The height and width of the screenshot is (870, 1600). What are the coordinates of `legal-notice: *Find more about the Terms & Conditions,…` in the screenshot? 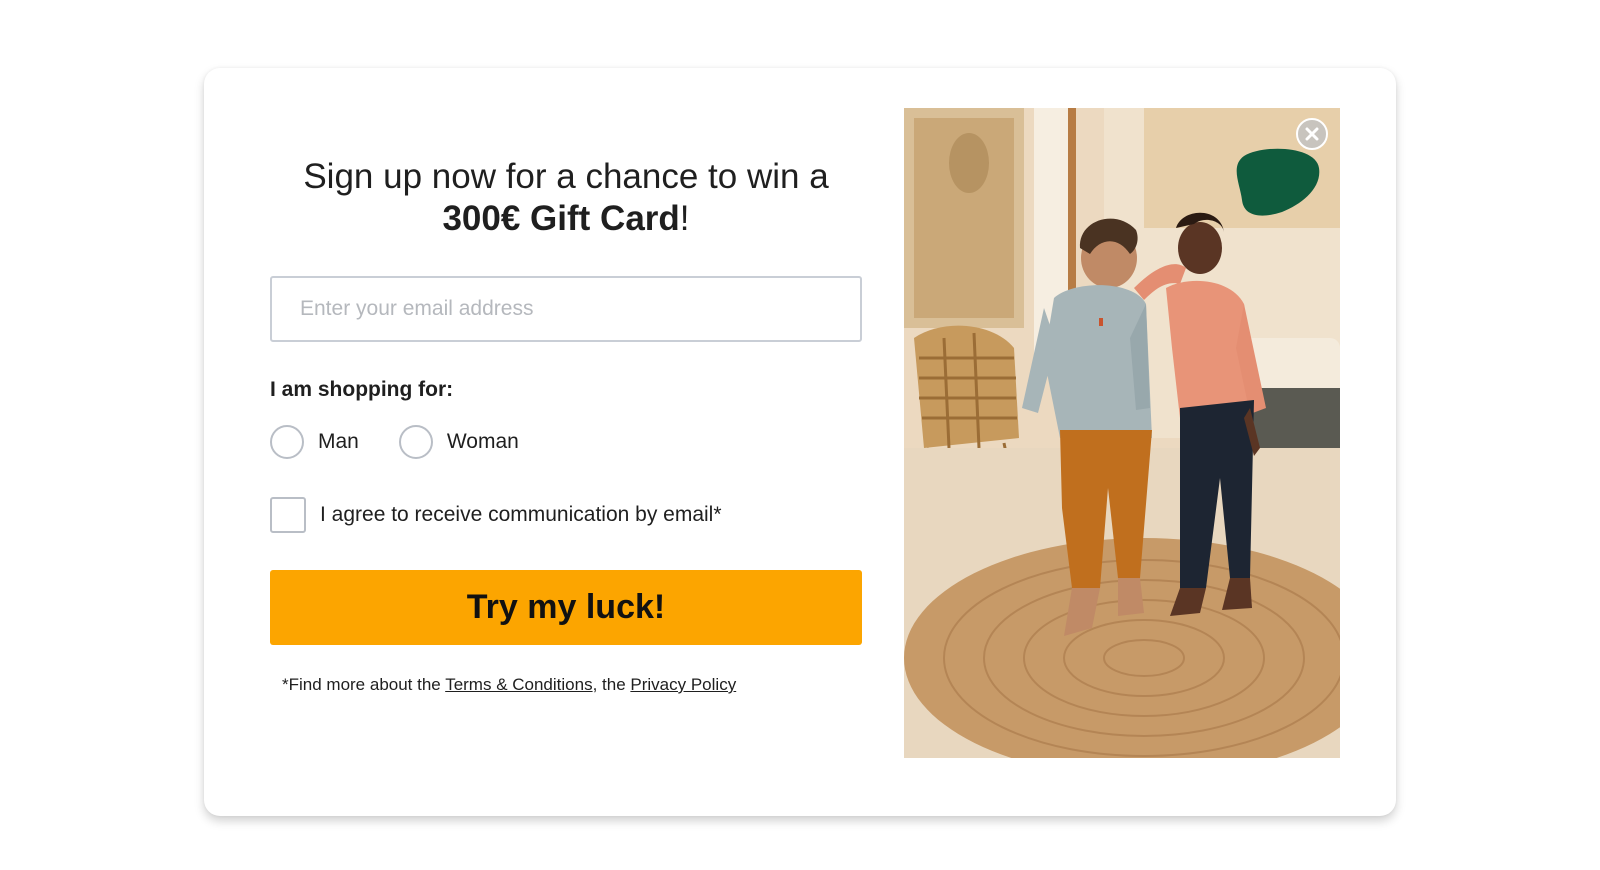 It's located at (517, 684).